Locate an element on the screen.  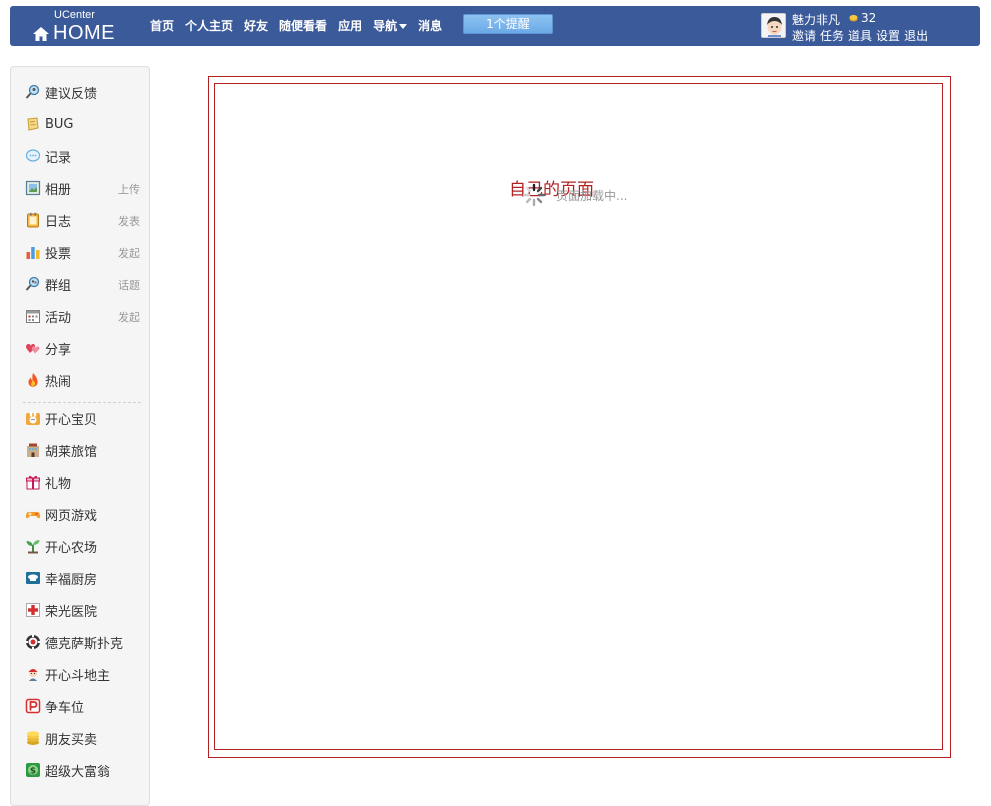
hospital-cross-icon is located at coordinates (33, 610).